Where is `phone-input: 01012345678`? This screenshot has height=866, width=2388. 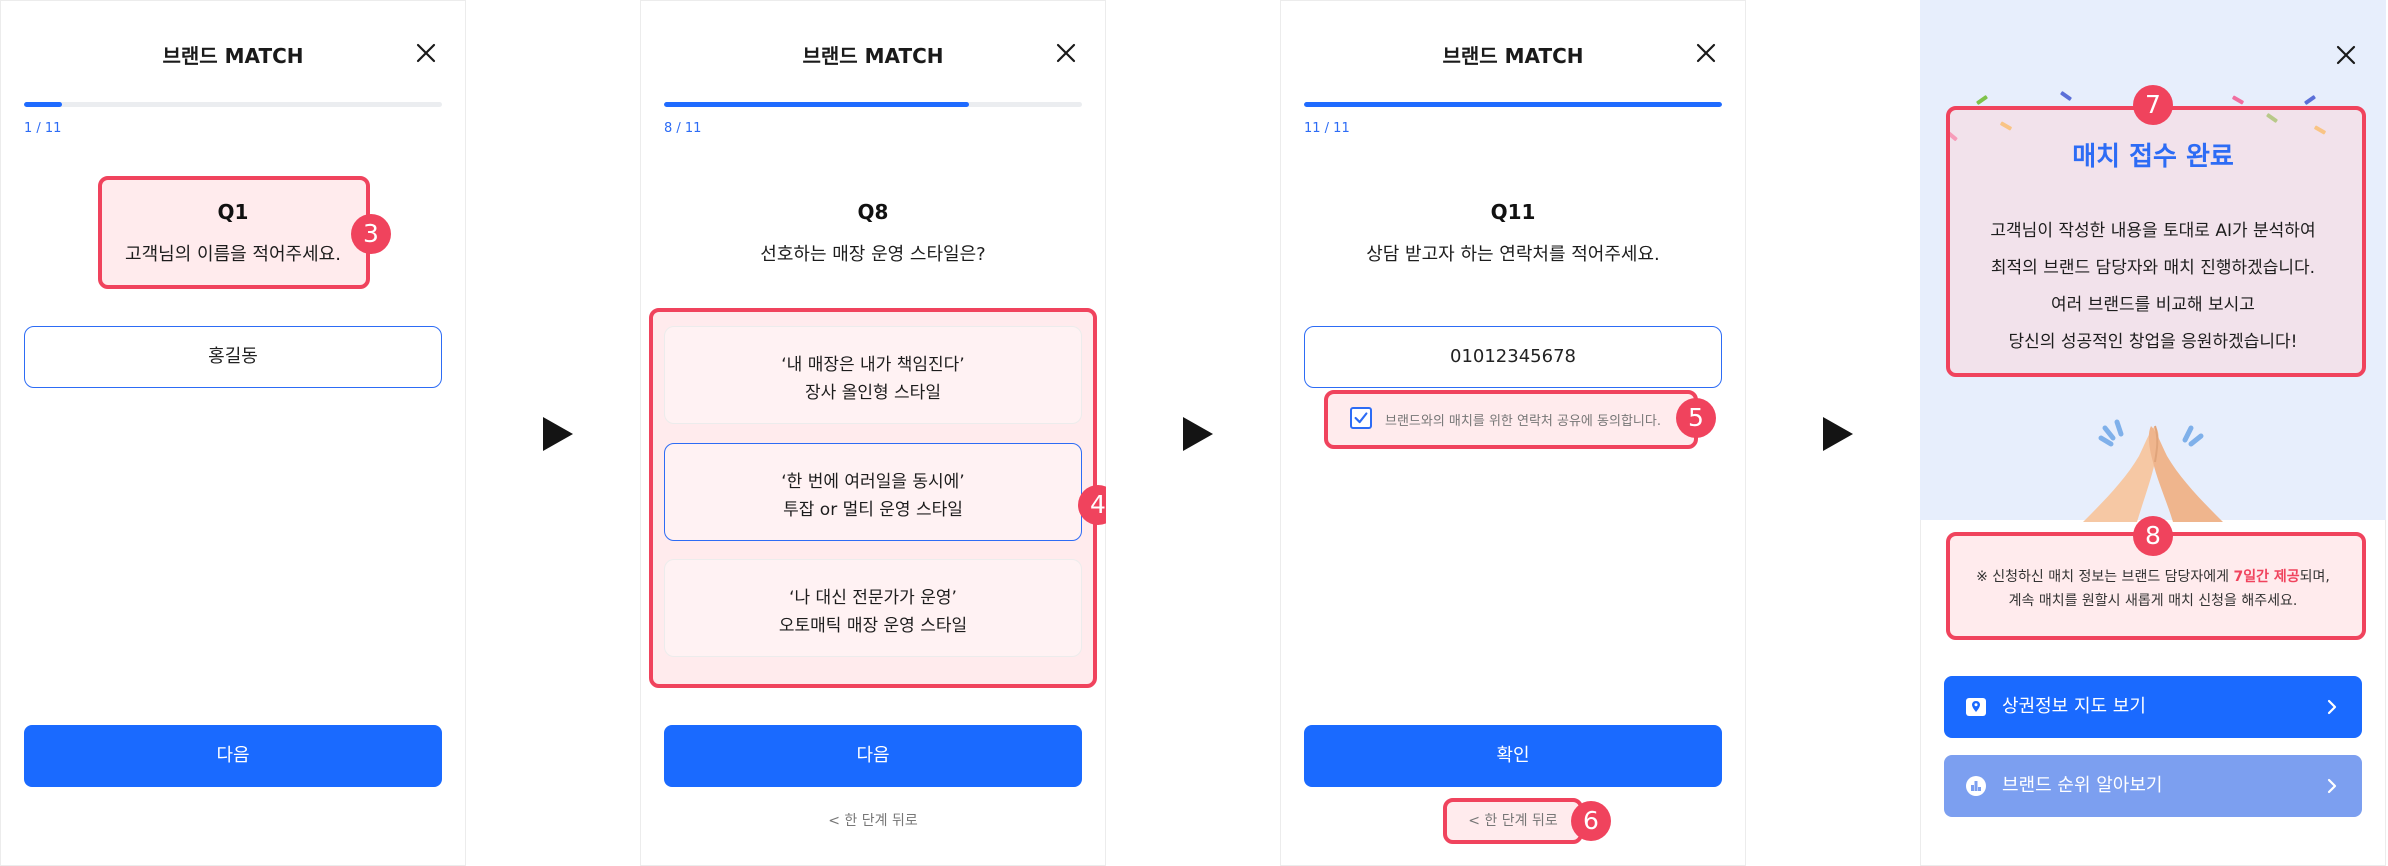
phone-input: 01012345678 is located at coordinates (1513, 357).